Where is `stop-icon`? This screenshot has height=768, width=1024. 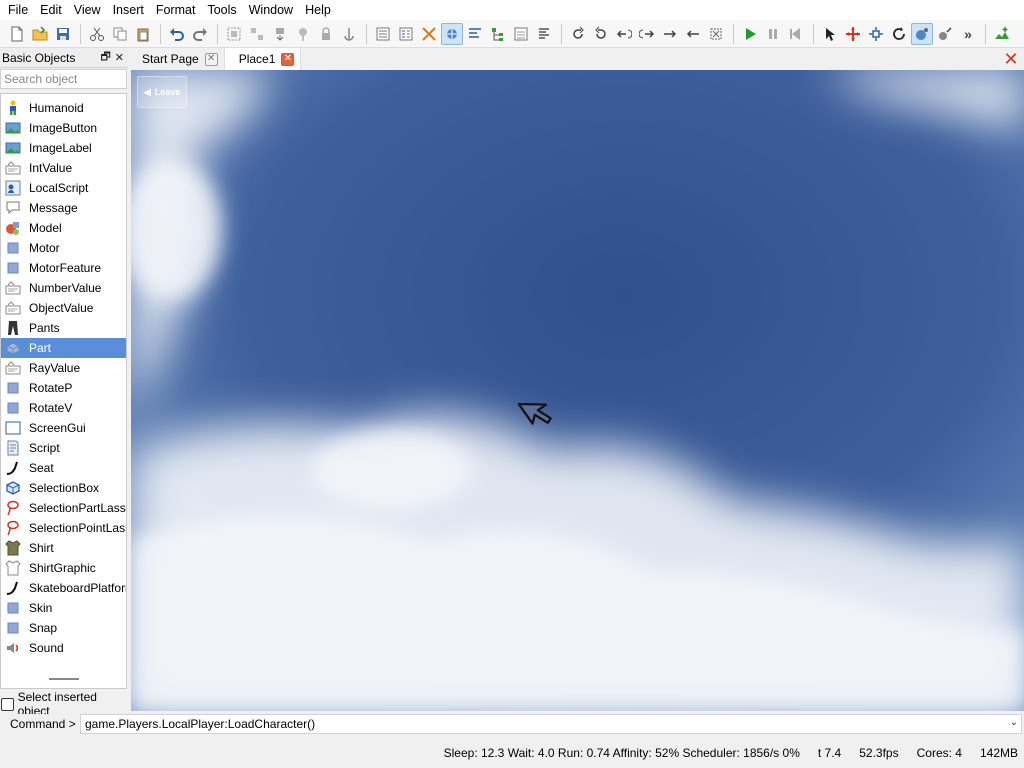
stop-icon is located at coordinates (796, 34).